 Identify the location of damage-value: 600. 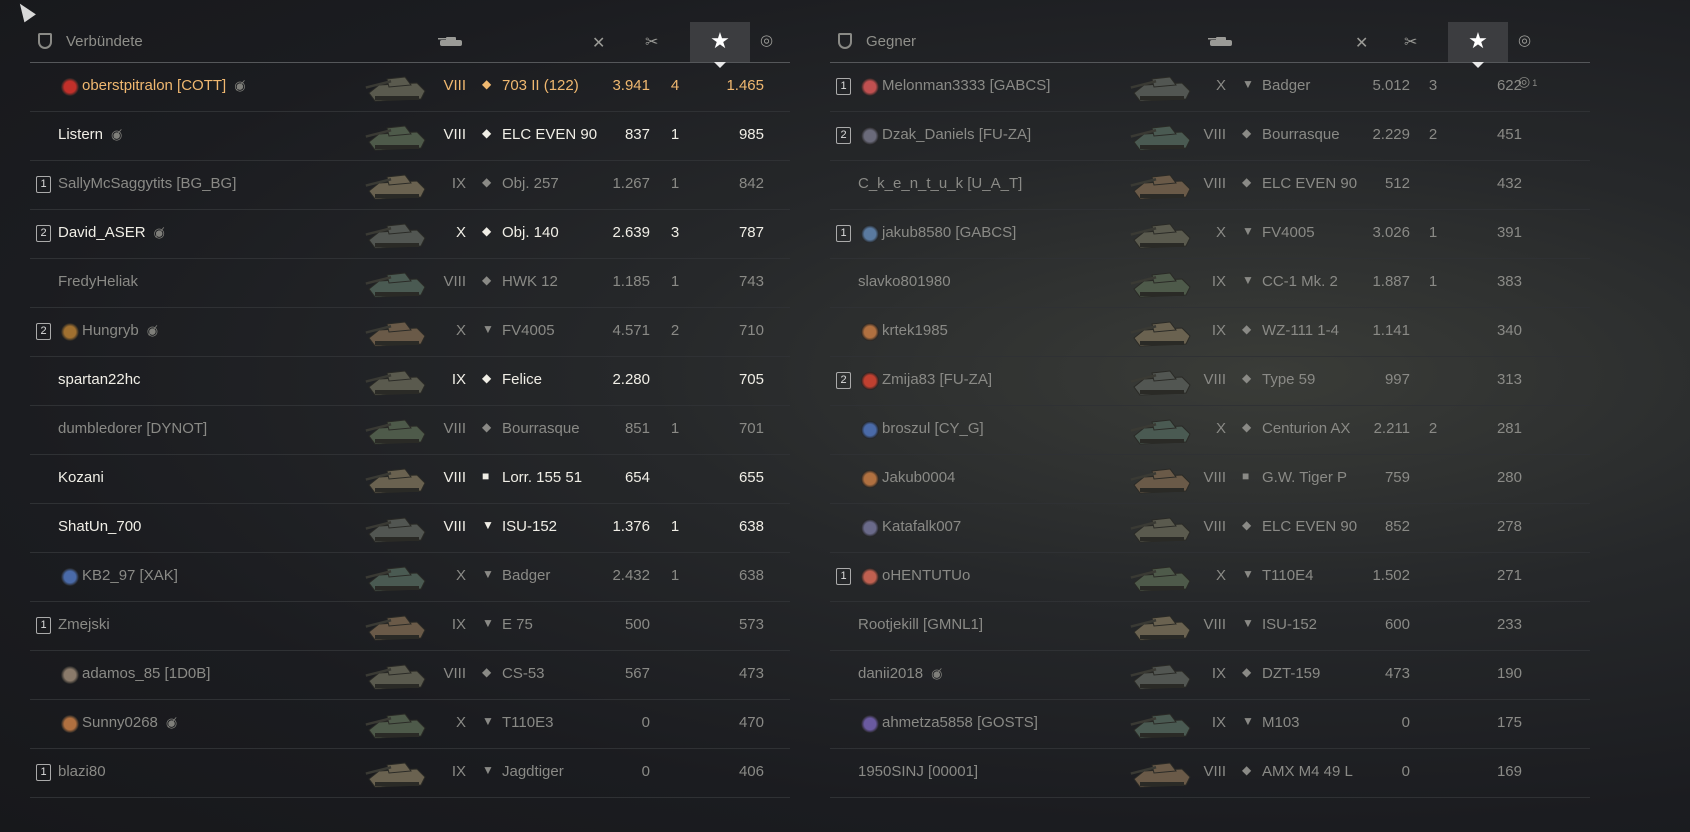
(1397, 624).